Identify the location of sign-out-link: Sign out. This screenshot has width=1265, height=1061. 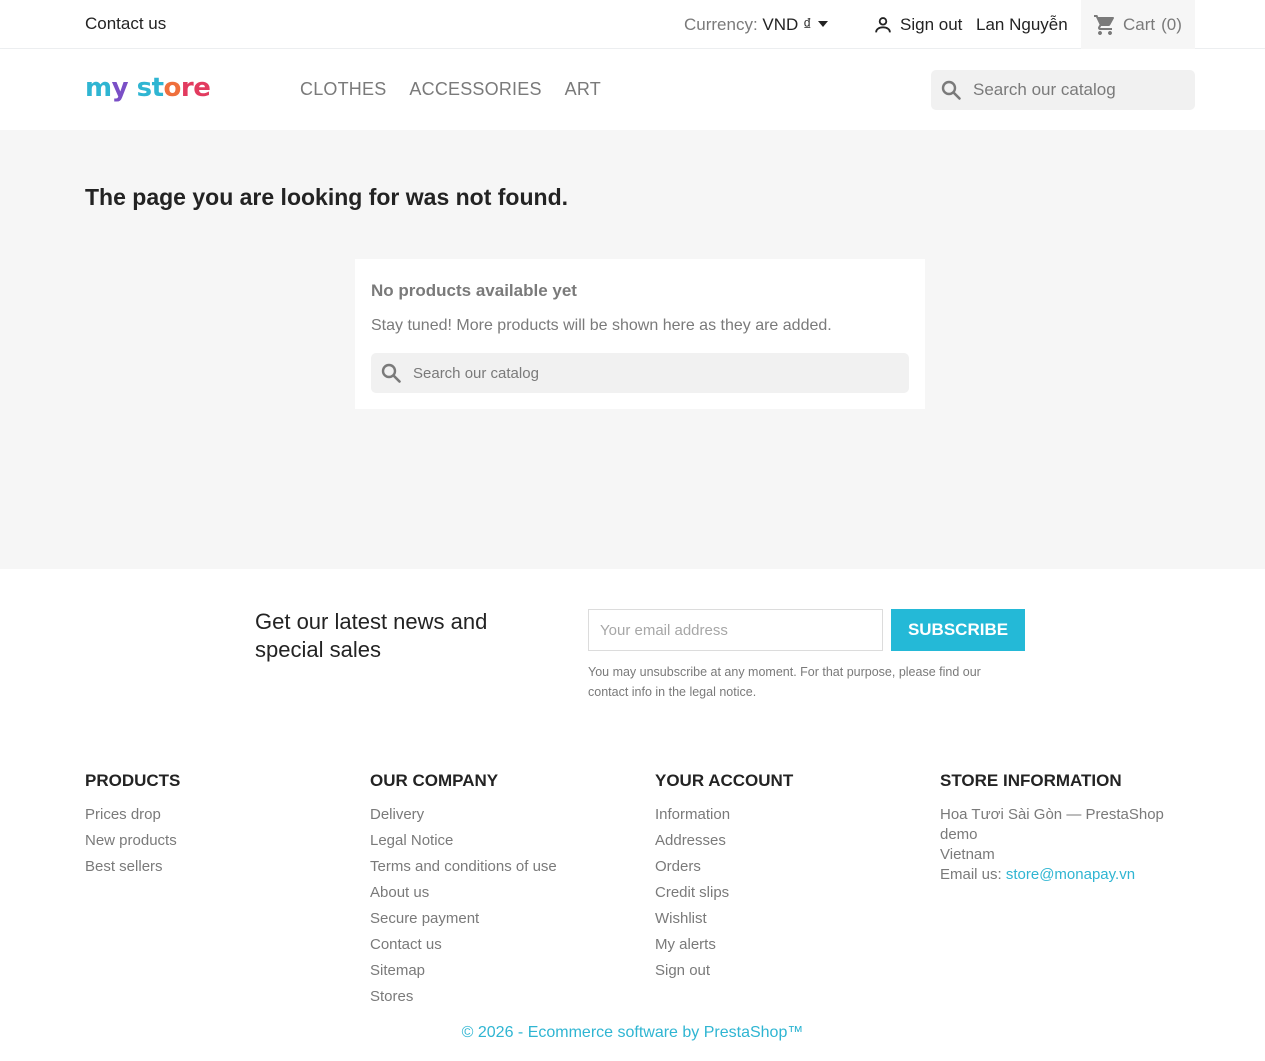
(917, 25).